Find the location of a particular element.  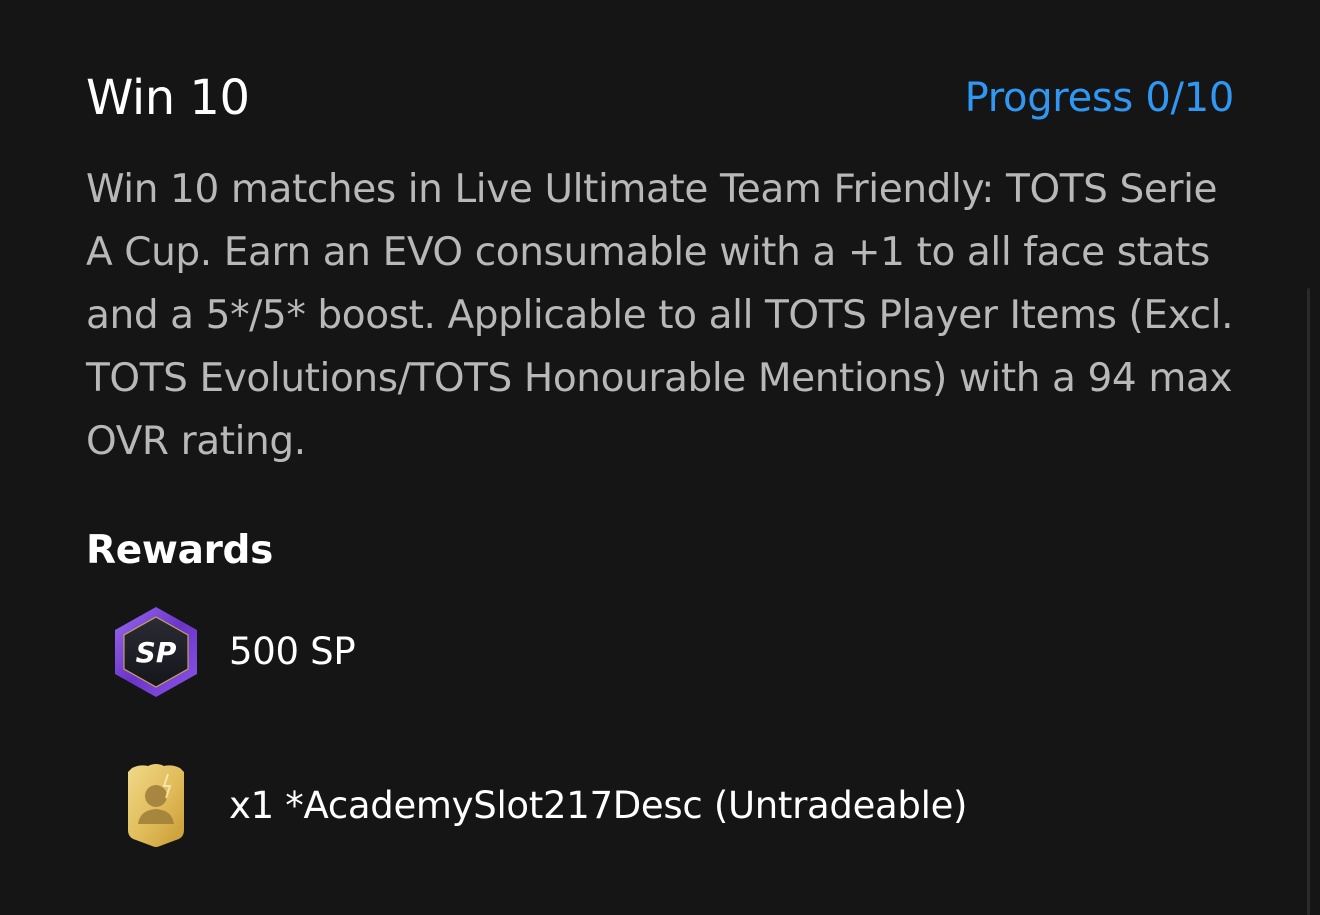

sp-badge-text: SP is located at coordinates (156, 652).